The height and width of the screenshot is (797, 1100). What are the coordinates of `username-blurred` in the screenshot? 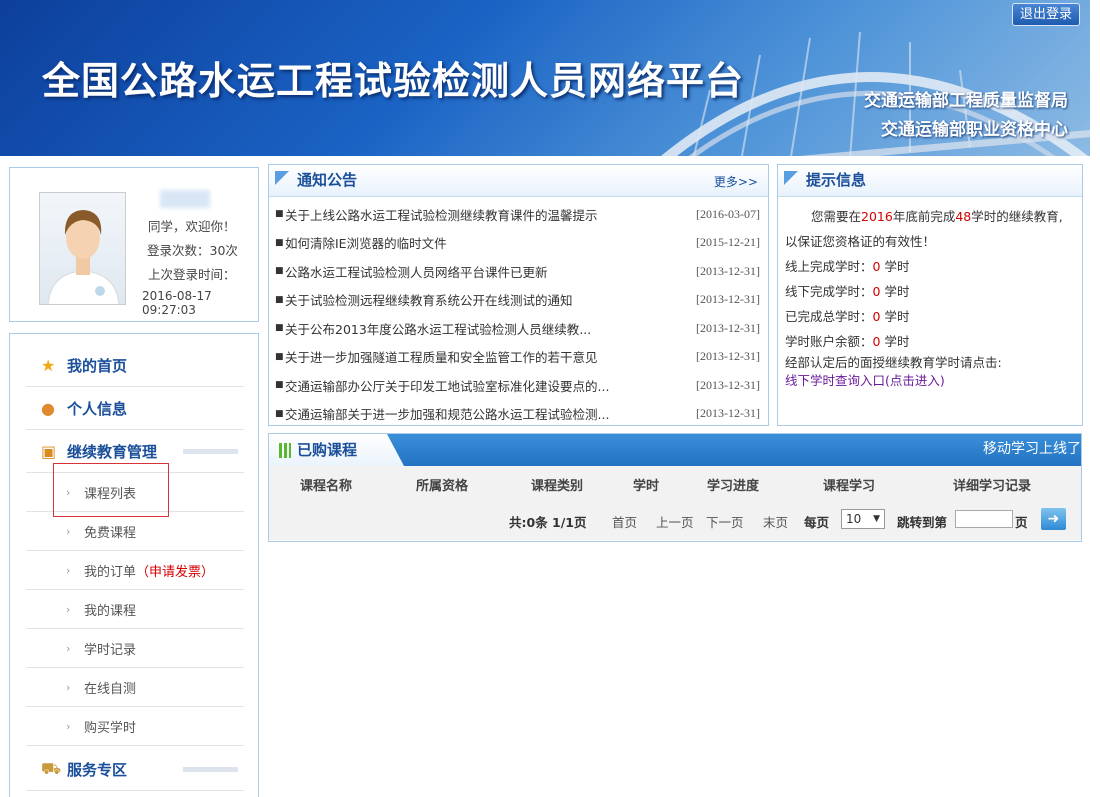 It's located at (185, 199).